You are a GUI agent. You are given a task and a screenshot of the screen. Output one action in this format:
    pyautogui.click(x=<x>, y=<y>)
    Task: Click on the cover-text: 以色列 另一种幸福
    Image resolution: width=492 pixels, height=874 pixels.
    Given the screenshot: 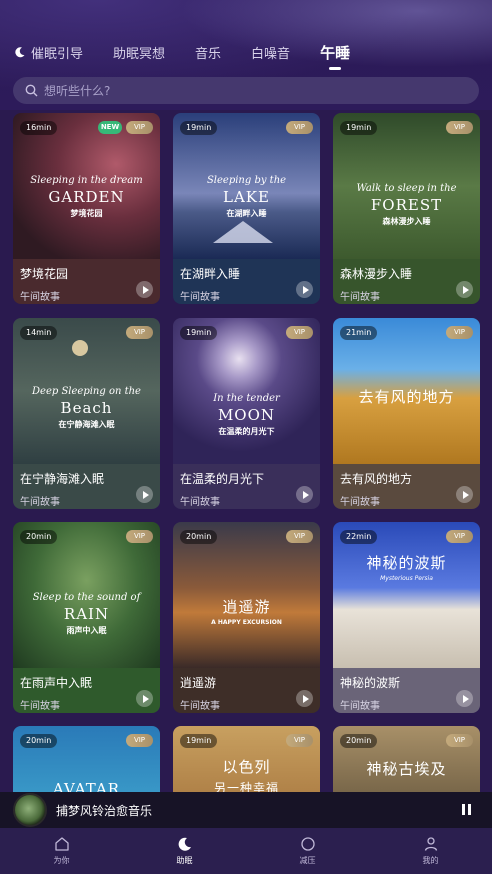 What is the action you would take?
    pyautogui.click(x=246, y=776)
    